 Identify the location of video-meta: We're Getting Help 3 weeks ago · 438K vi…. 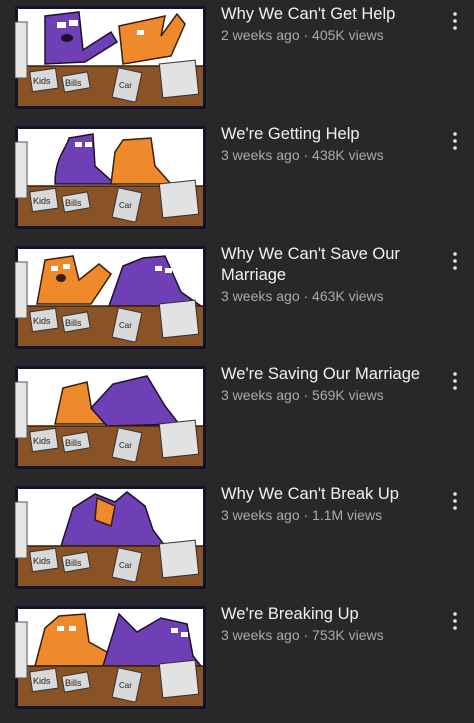
(328, 144).